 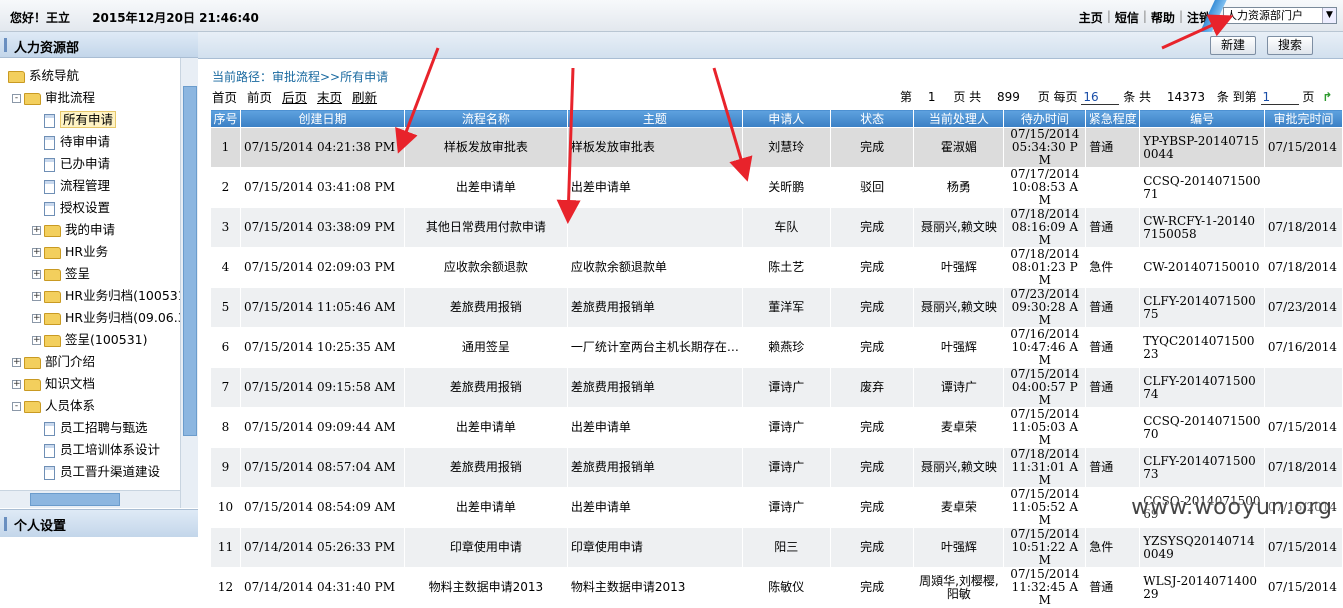 What do you see at coordinates (70, 361) in the screenshot?
I see `tree-item-label: 部门介绍` at bounding box center [70, 361].